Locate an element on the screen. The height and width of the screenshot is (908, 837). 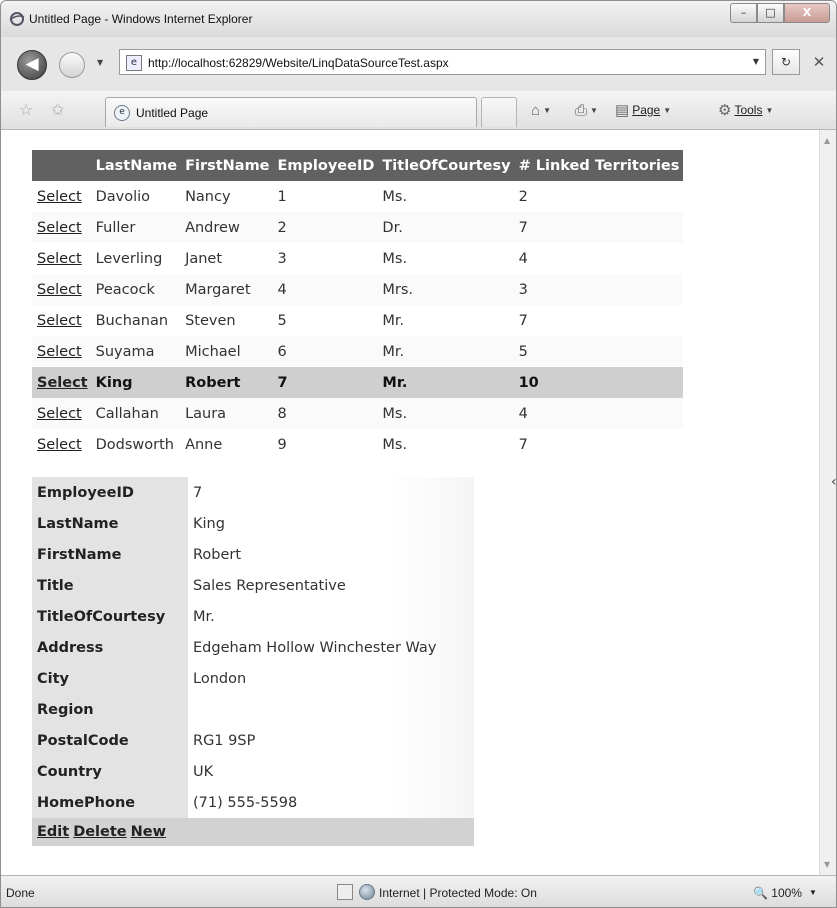
detail-label: FirstName is located at coordinates (110, 554).